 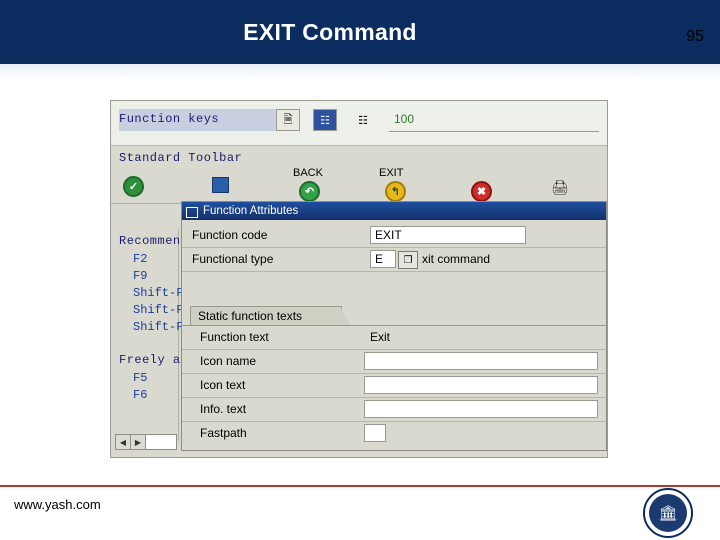 What do you see at coordinates (394, 211) in the screenshot?
I see `dialog-titlebar: Function Attributes` at bounding box center [394, 211].